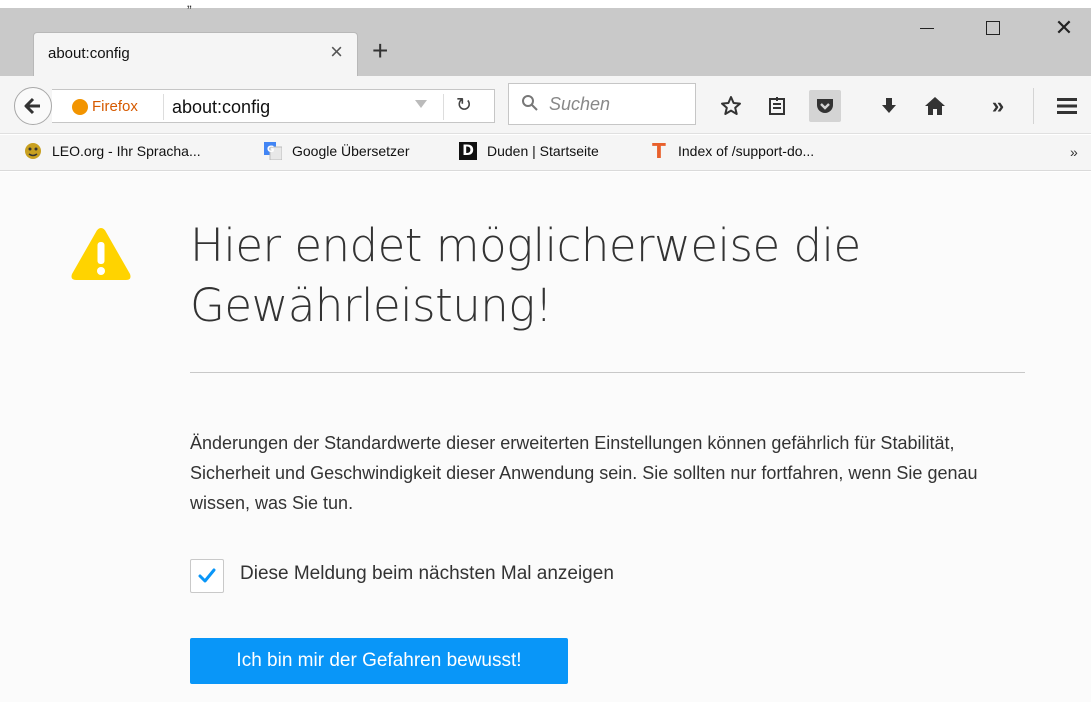 The height and width of the screenshot is (702, 1091). I want to click on bookmark-google-translate: G Google Übersetzer, so click(337, 151).